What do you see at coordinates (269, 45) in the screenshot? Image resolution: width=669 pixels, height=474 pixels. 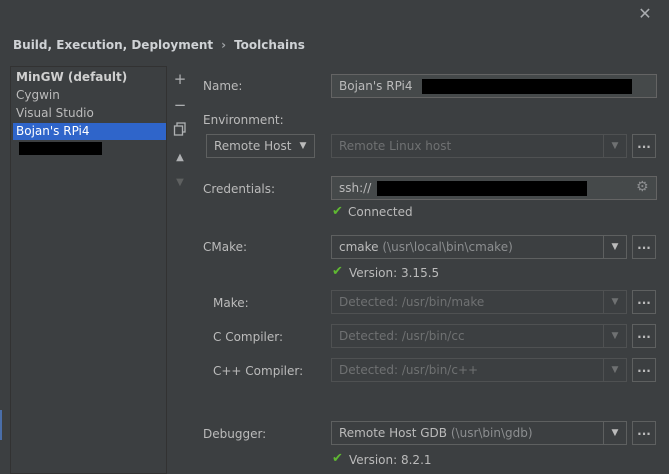 I see `breadcrumb-current: Toolchains` at bounding box center [269, 45].